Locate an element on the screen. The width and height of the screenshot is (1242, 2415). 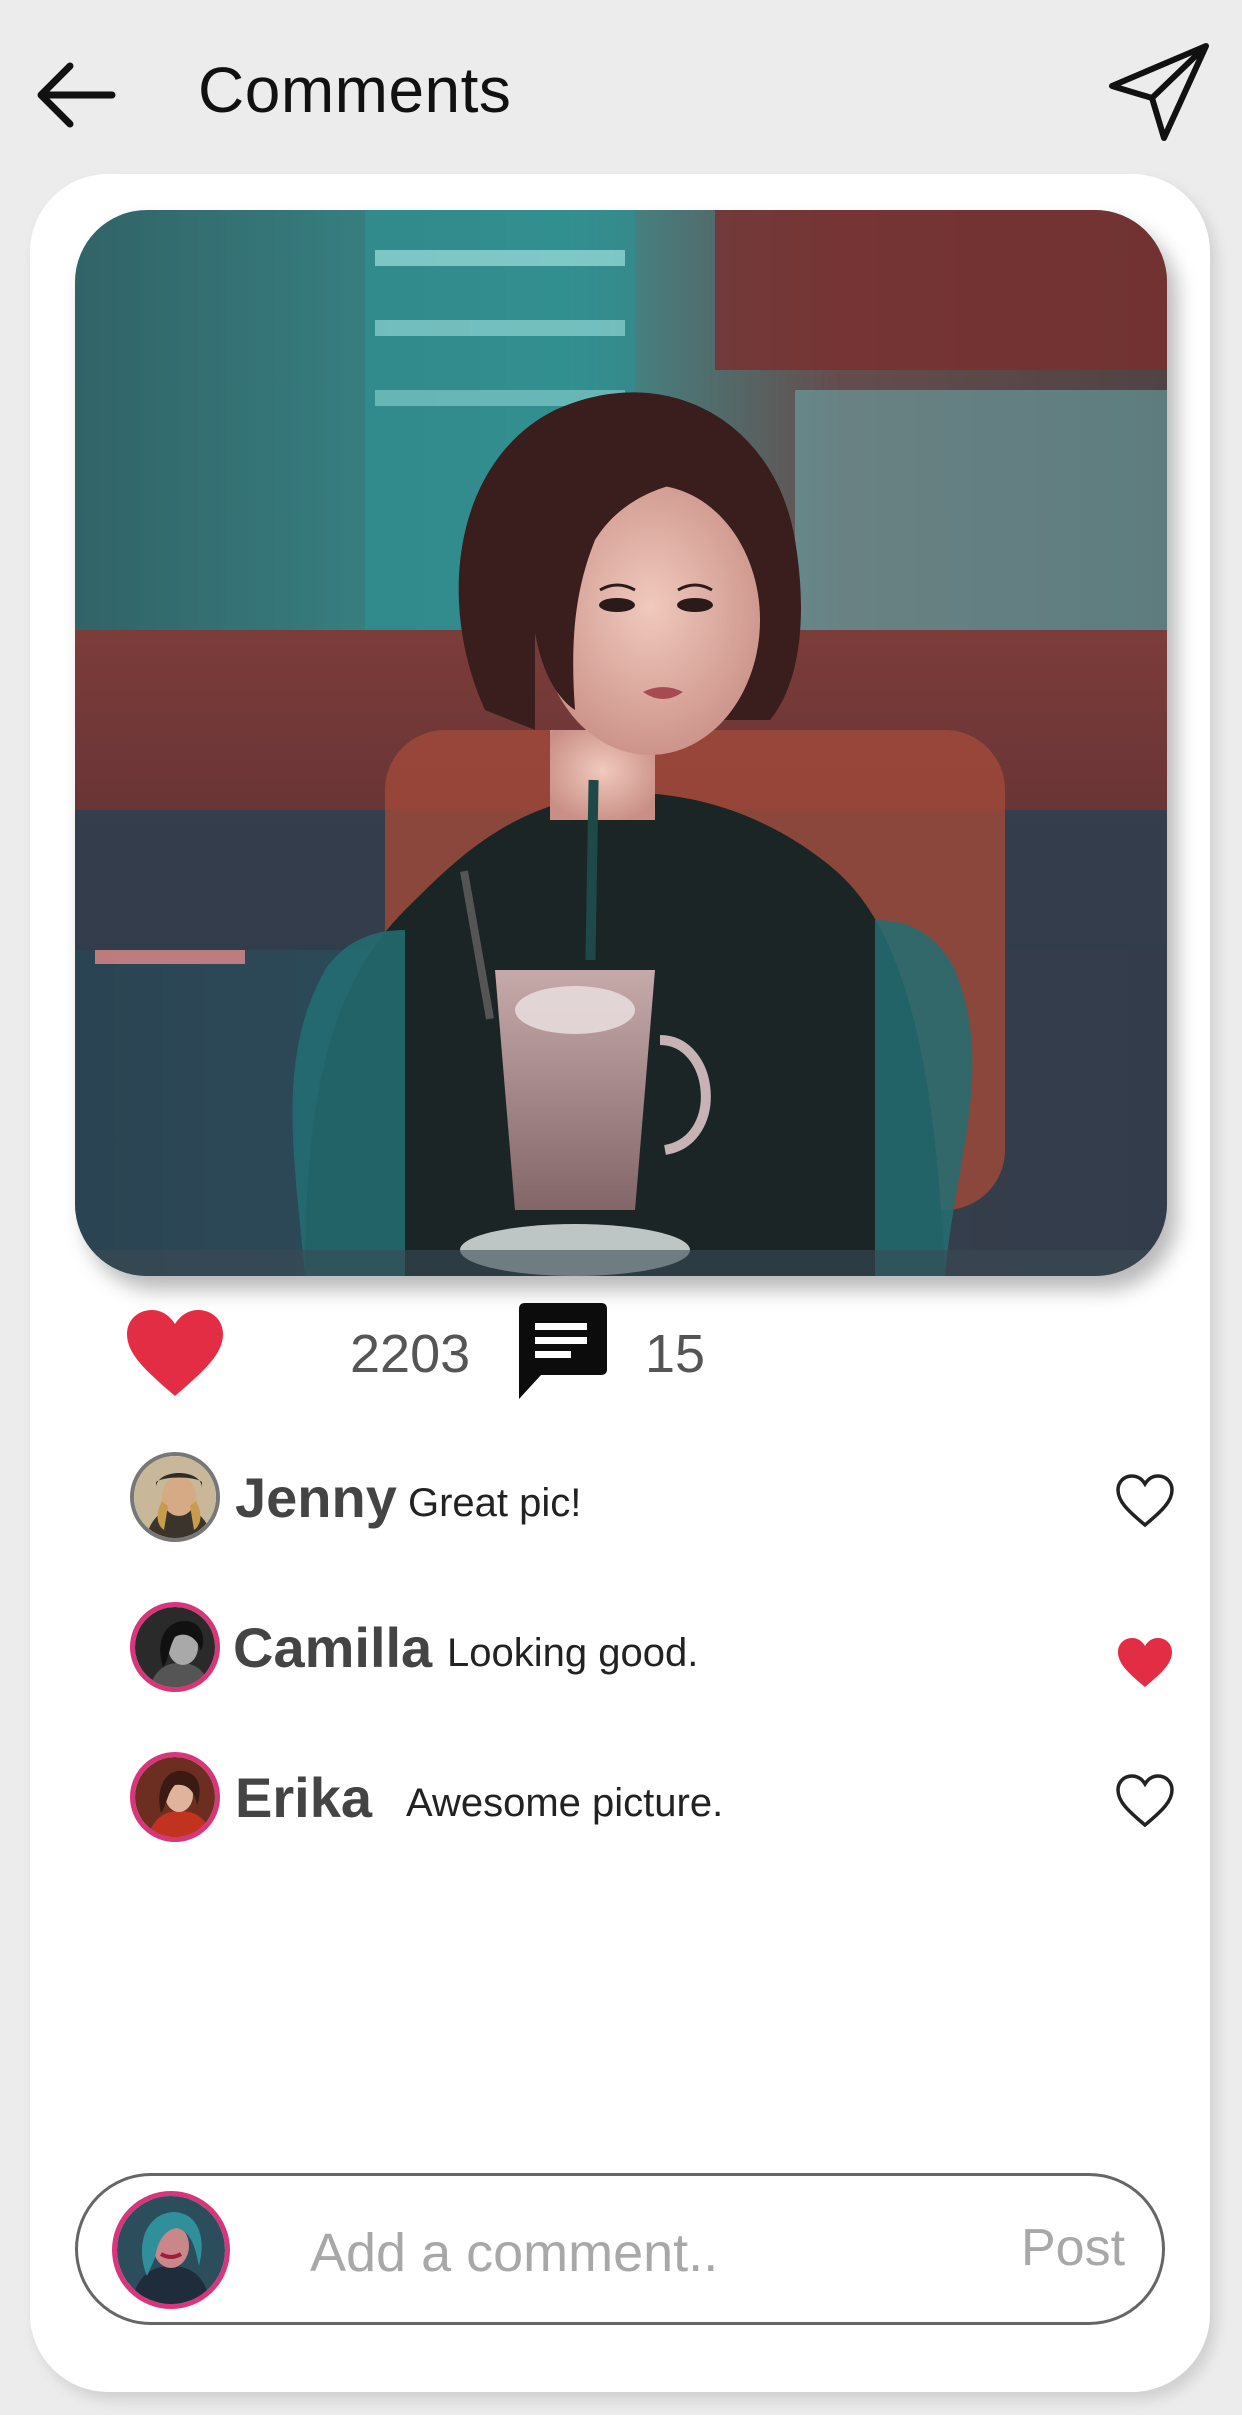
comment-text: Awesome picture. is located at coordinates (565, 1803).